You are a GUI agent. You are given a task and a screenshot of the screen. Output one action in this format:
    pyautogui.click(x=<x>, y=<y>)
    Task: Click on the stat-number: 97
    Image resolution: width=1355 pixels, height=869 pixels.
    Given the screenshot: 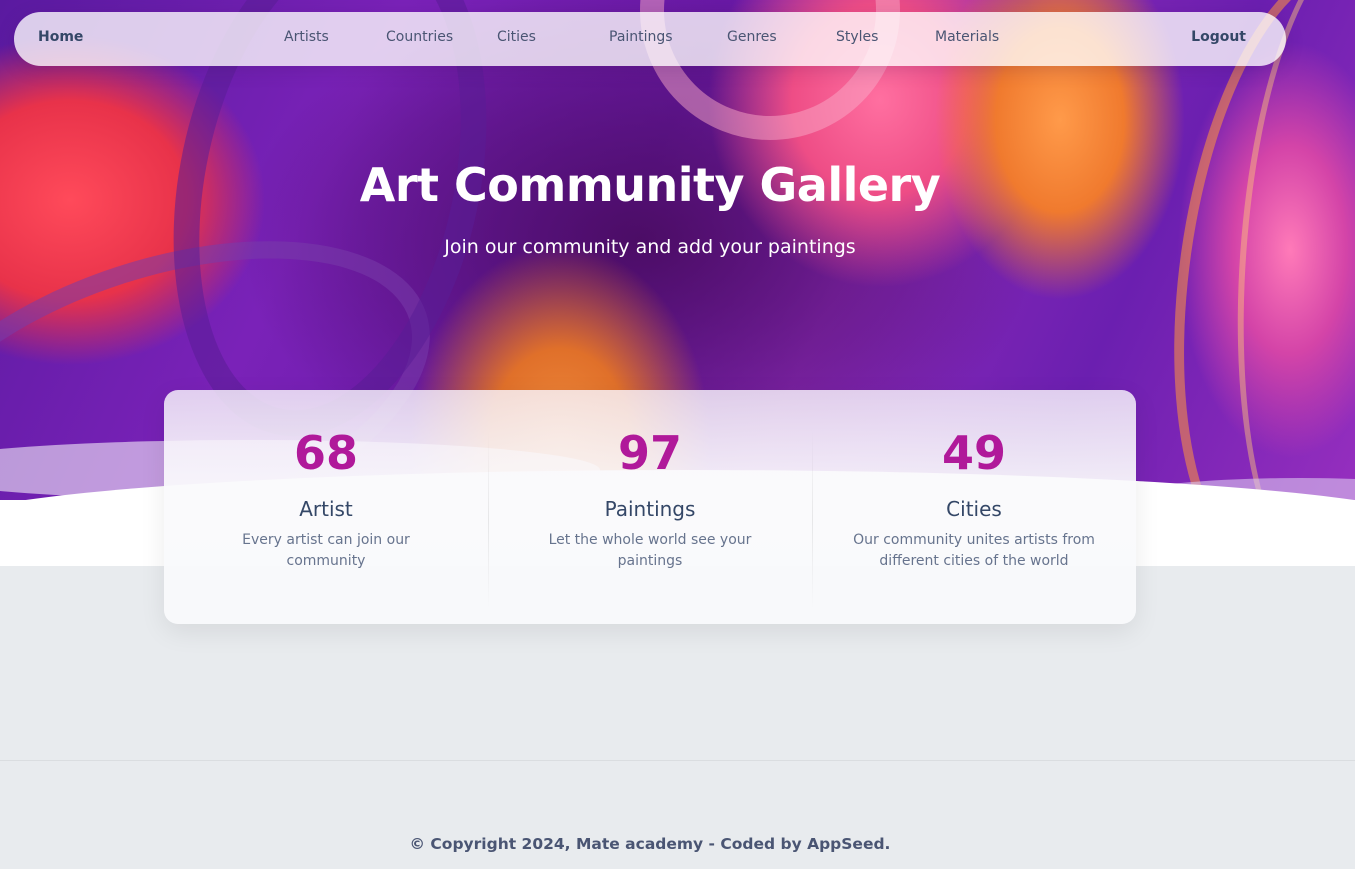 What is the action you would take?
    pyautogui.click(x=649, y=453)
    